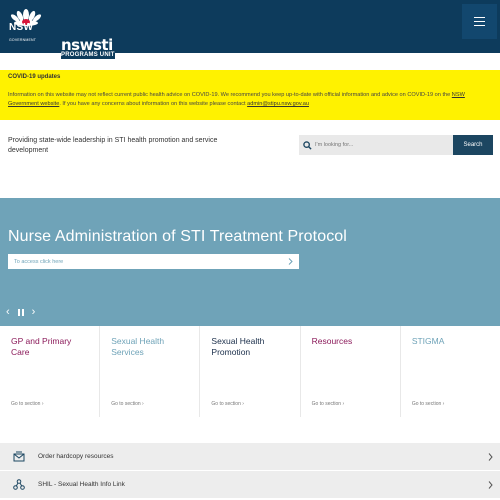 The image size is (500, 500). I want to click on brand-subtitle: PROGRAMS UNIT, so click(88, 55).